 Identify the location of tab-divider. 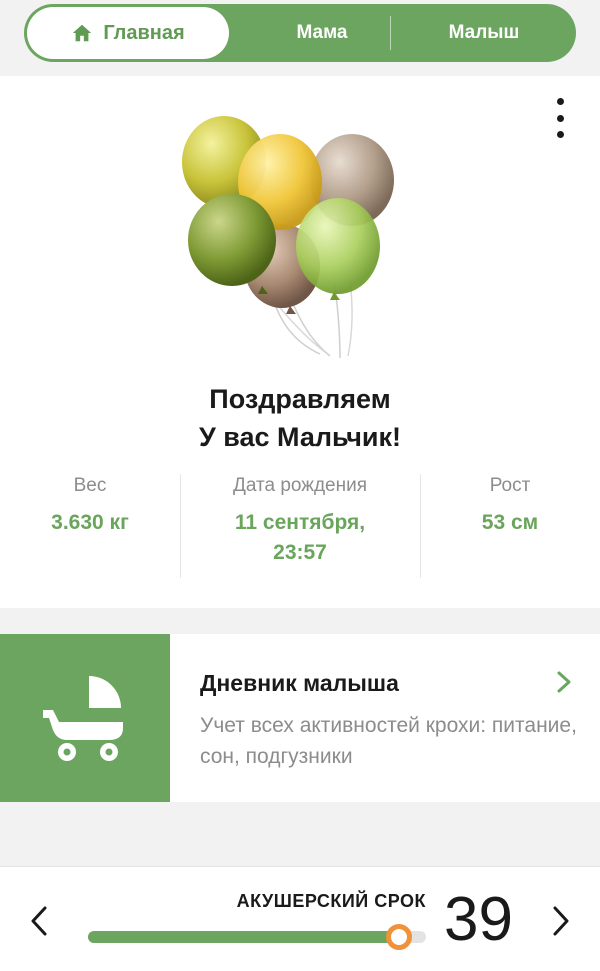
(390, 33).